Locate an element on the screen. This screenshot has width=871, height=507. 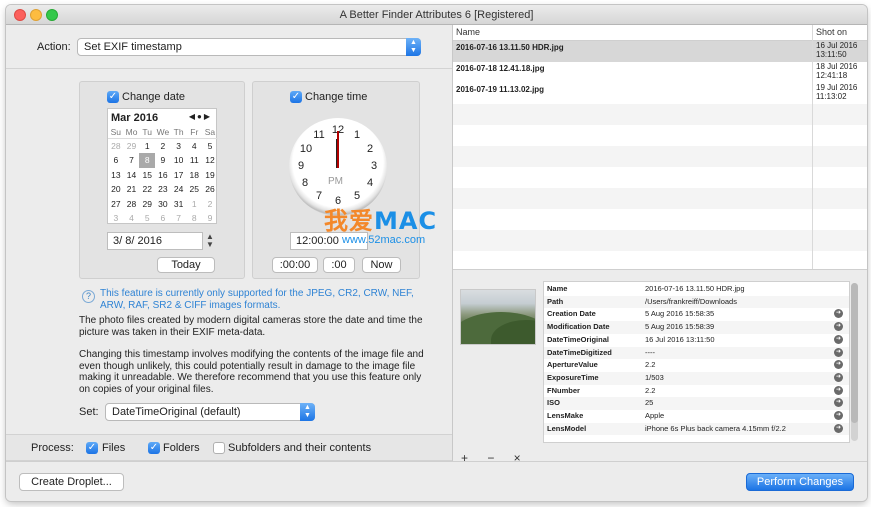
calendar-day: 14 is located at coordinates (132, 175).